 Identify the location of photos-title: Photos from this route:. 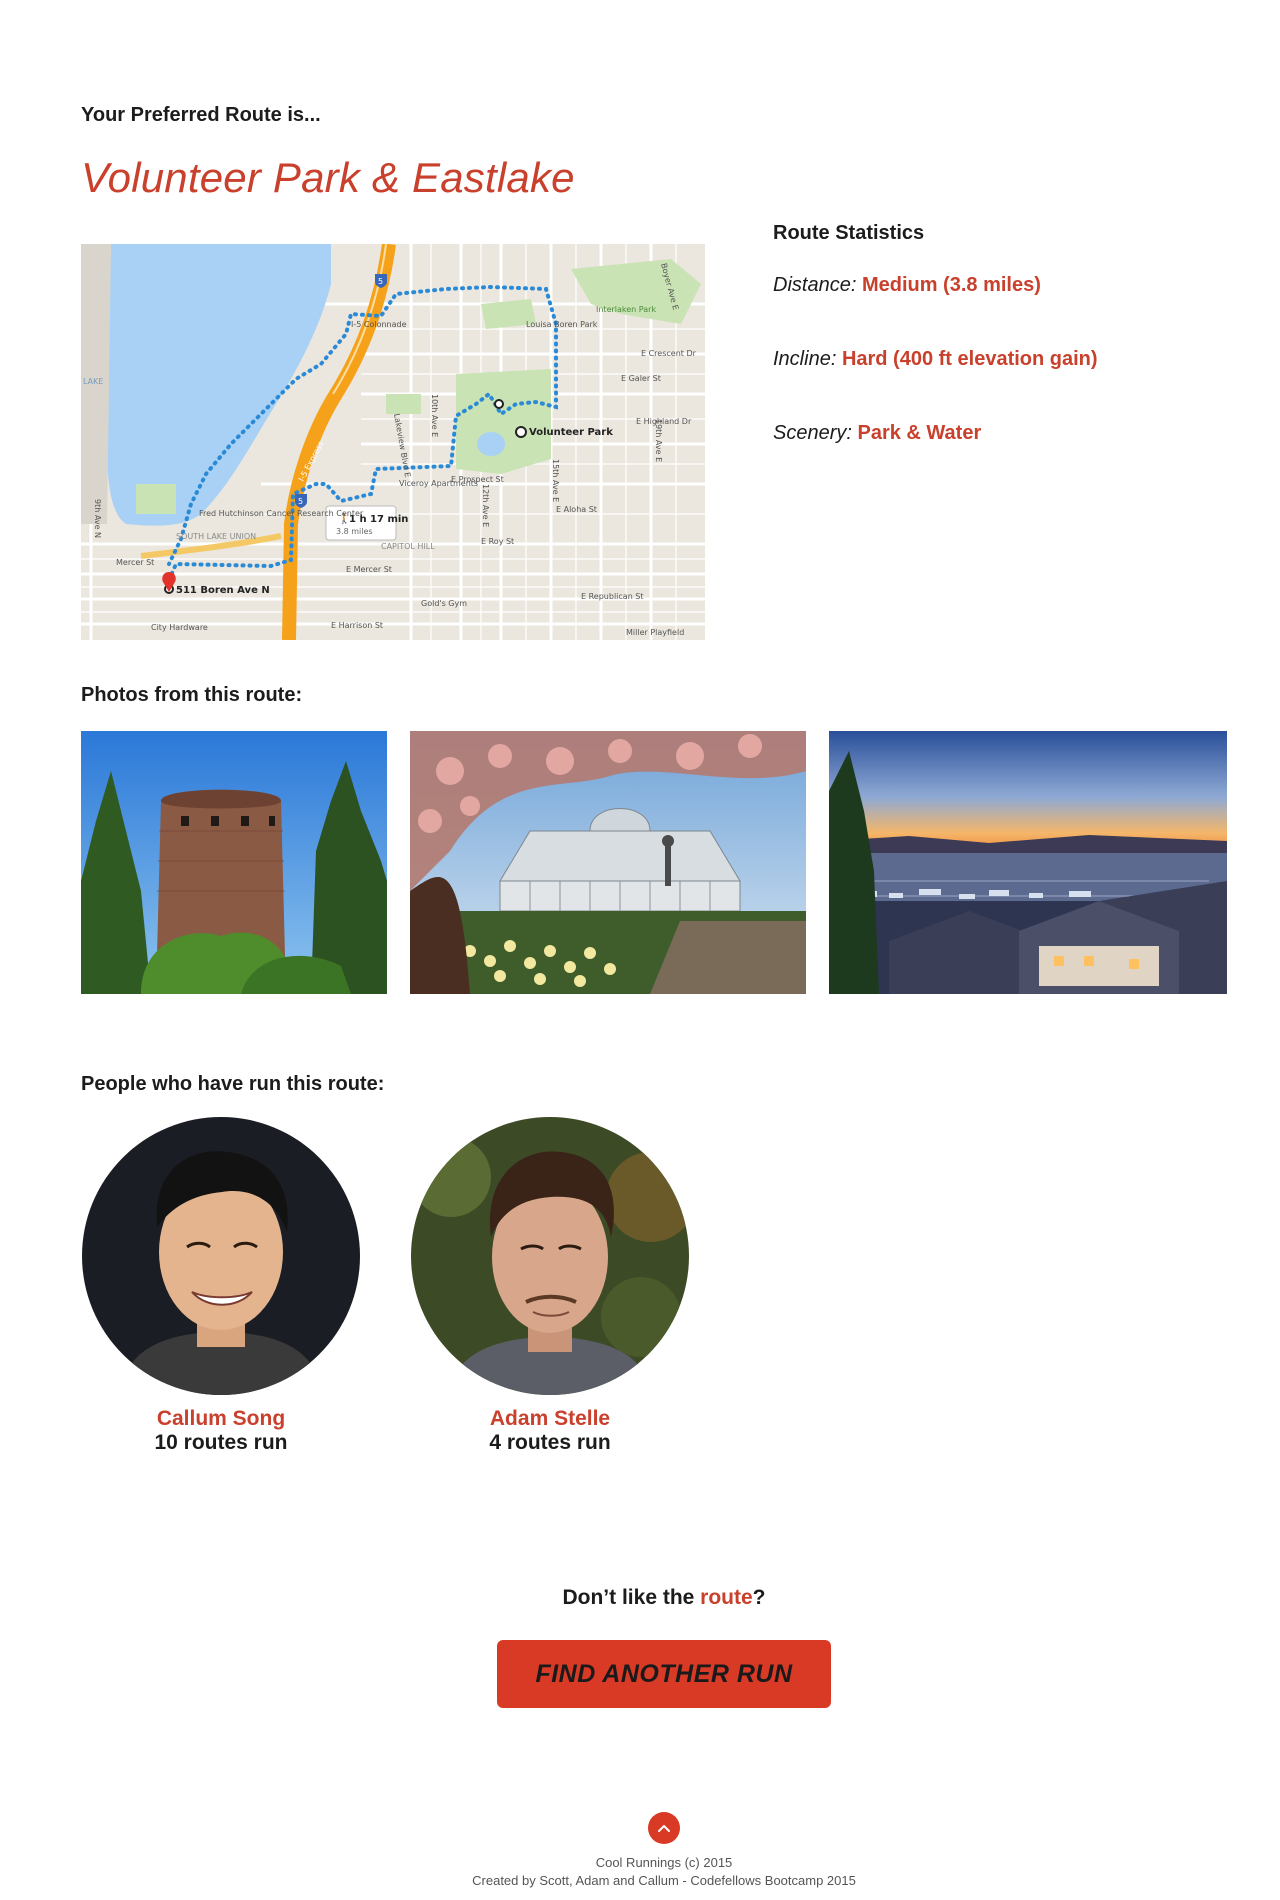
(192, 695).